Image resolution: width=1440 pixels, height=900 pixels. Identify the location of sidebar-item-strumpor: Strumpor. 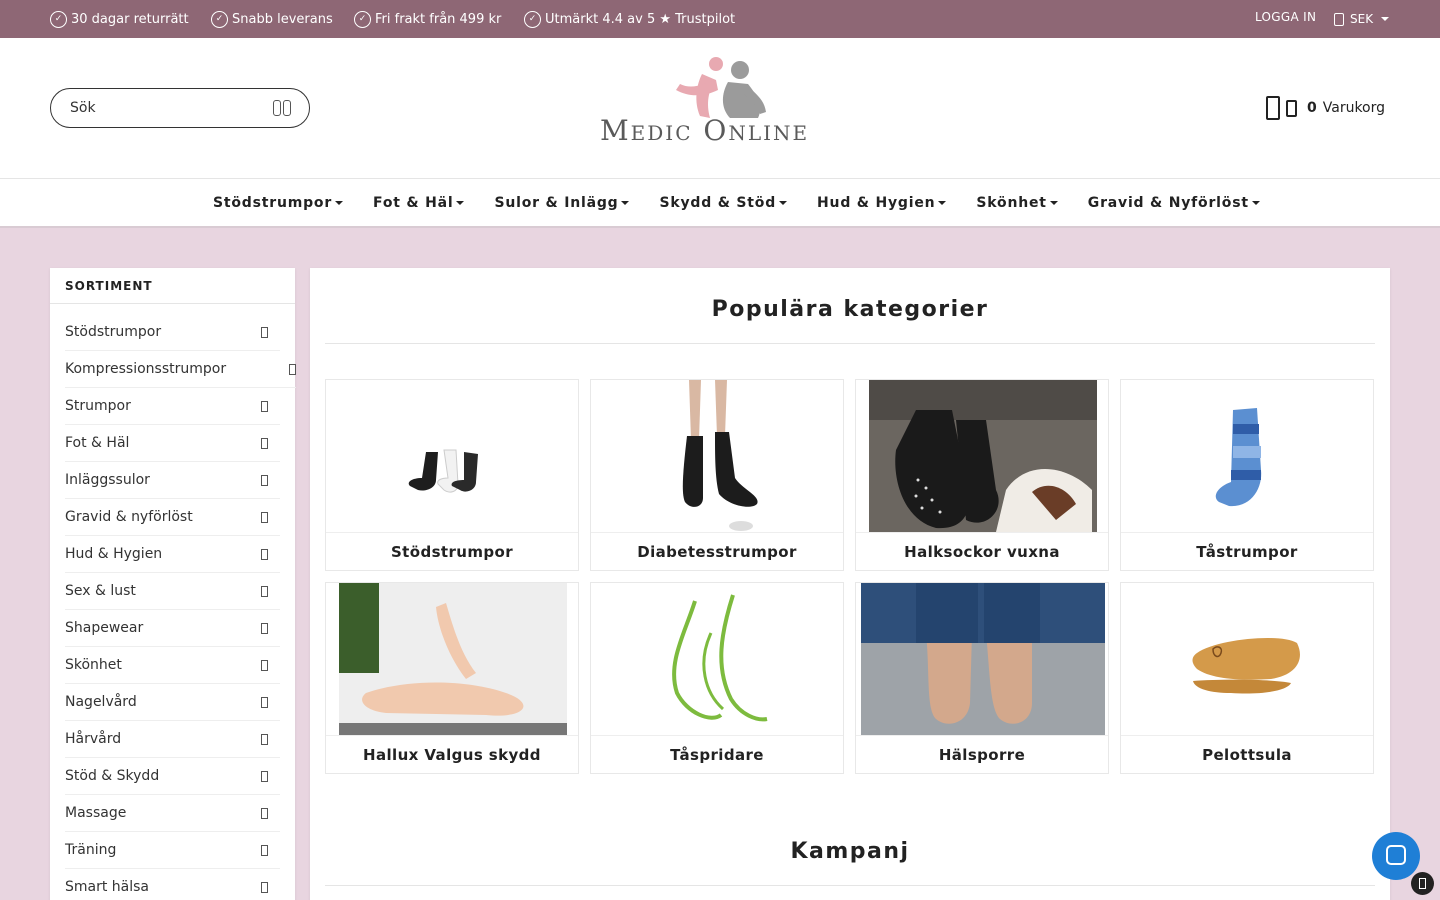
(172, 406).